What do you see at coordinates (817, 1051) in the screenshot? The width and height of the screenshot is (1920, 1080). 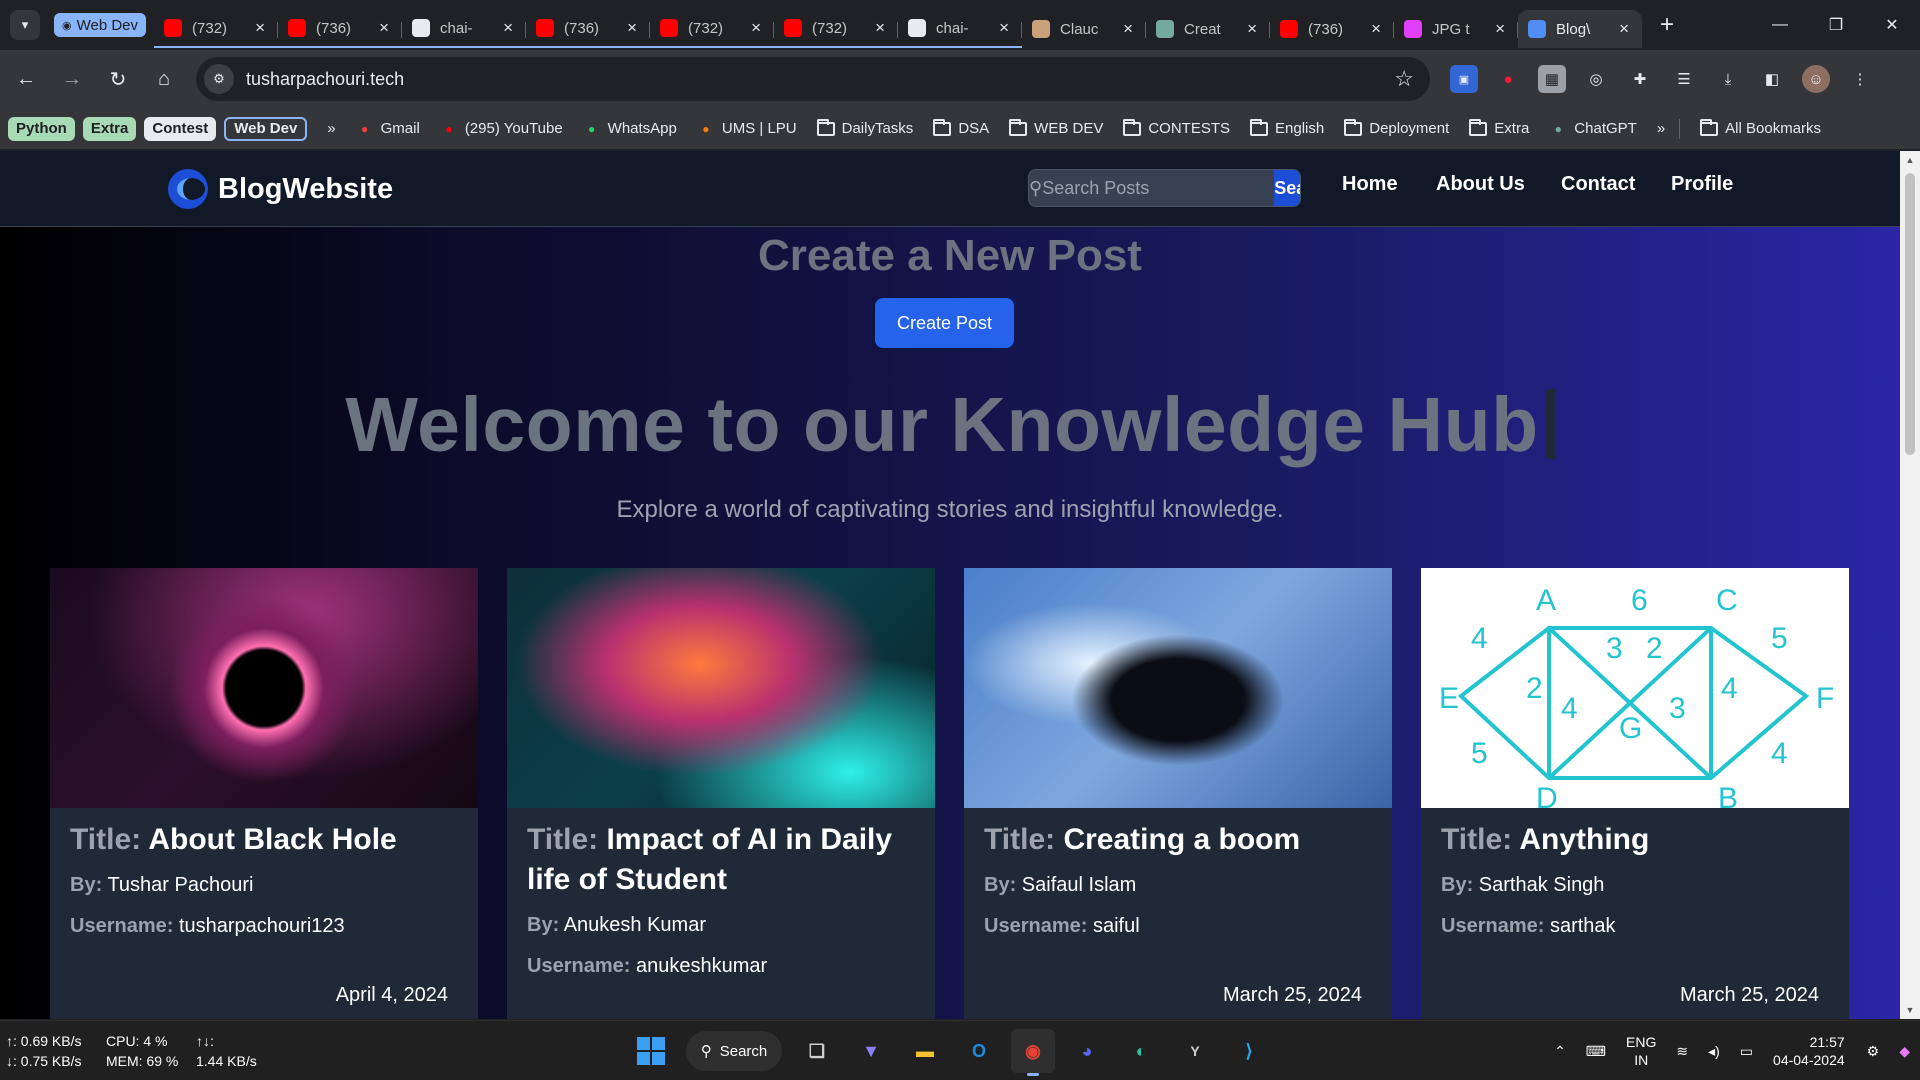 I see `task-view-icon: ❏` at bounding box center [817, 1051].